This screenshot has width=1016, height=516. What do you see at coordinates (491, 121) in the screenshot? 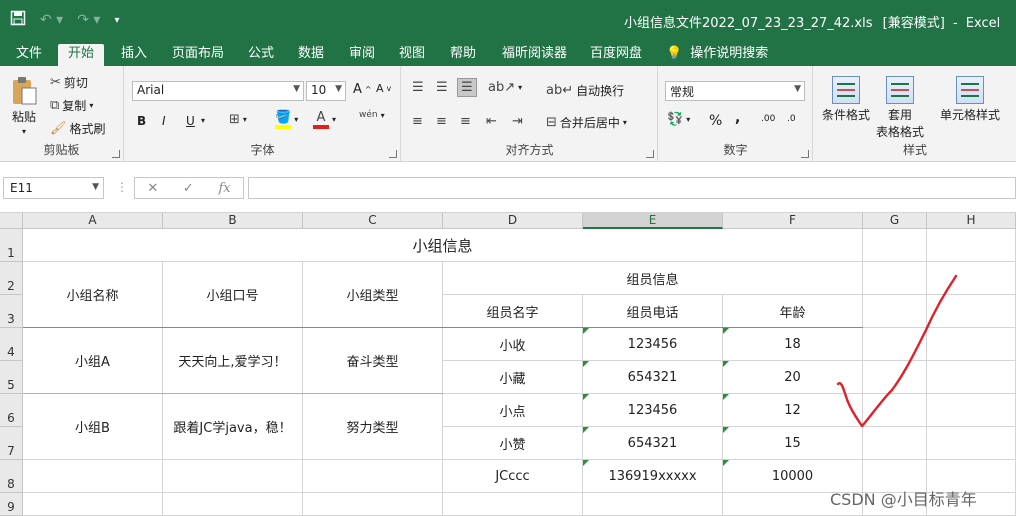
I see `decrease-indent-button: ⇤` at bounding box center [491, 121].